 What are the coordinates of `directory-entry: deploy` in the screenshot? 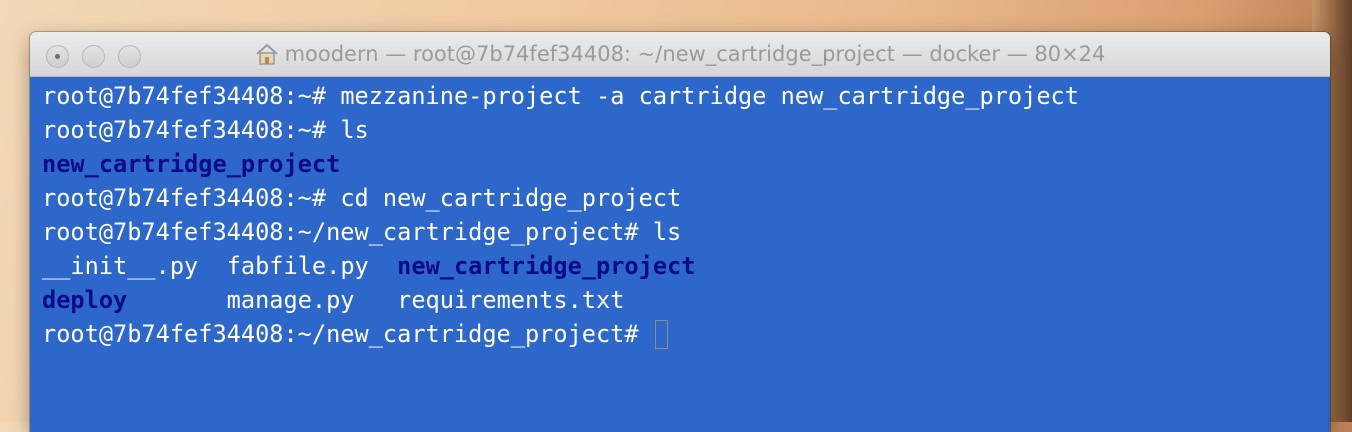 It's located at (85, 300).